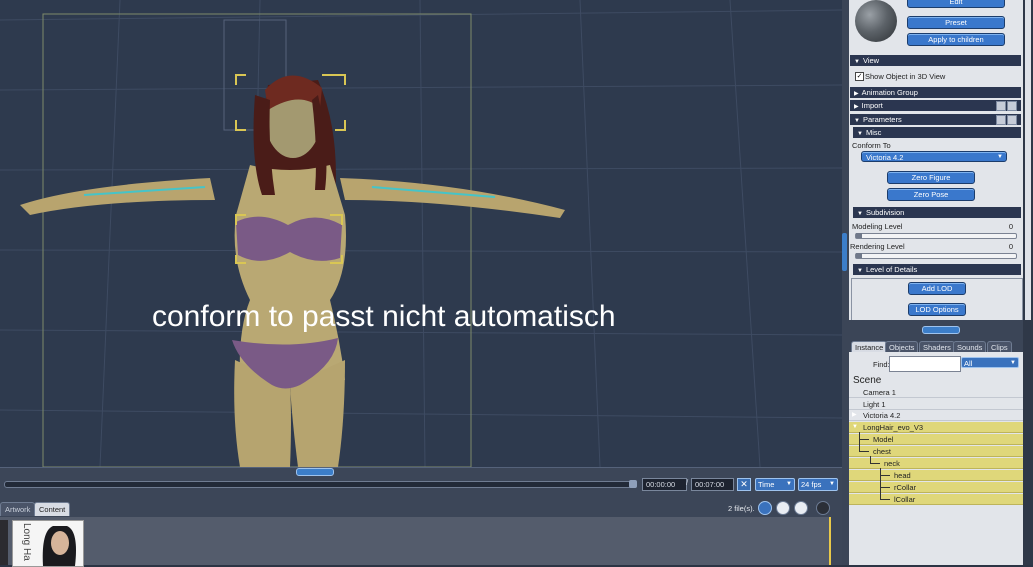  I want to click on timeline-scrubber, so click(320, 484).